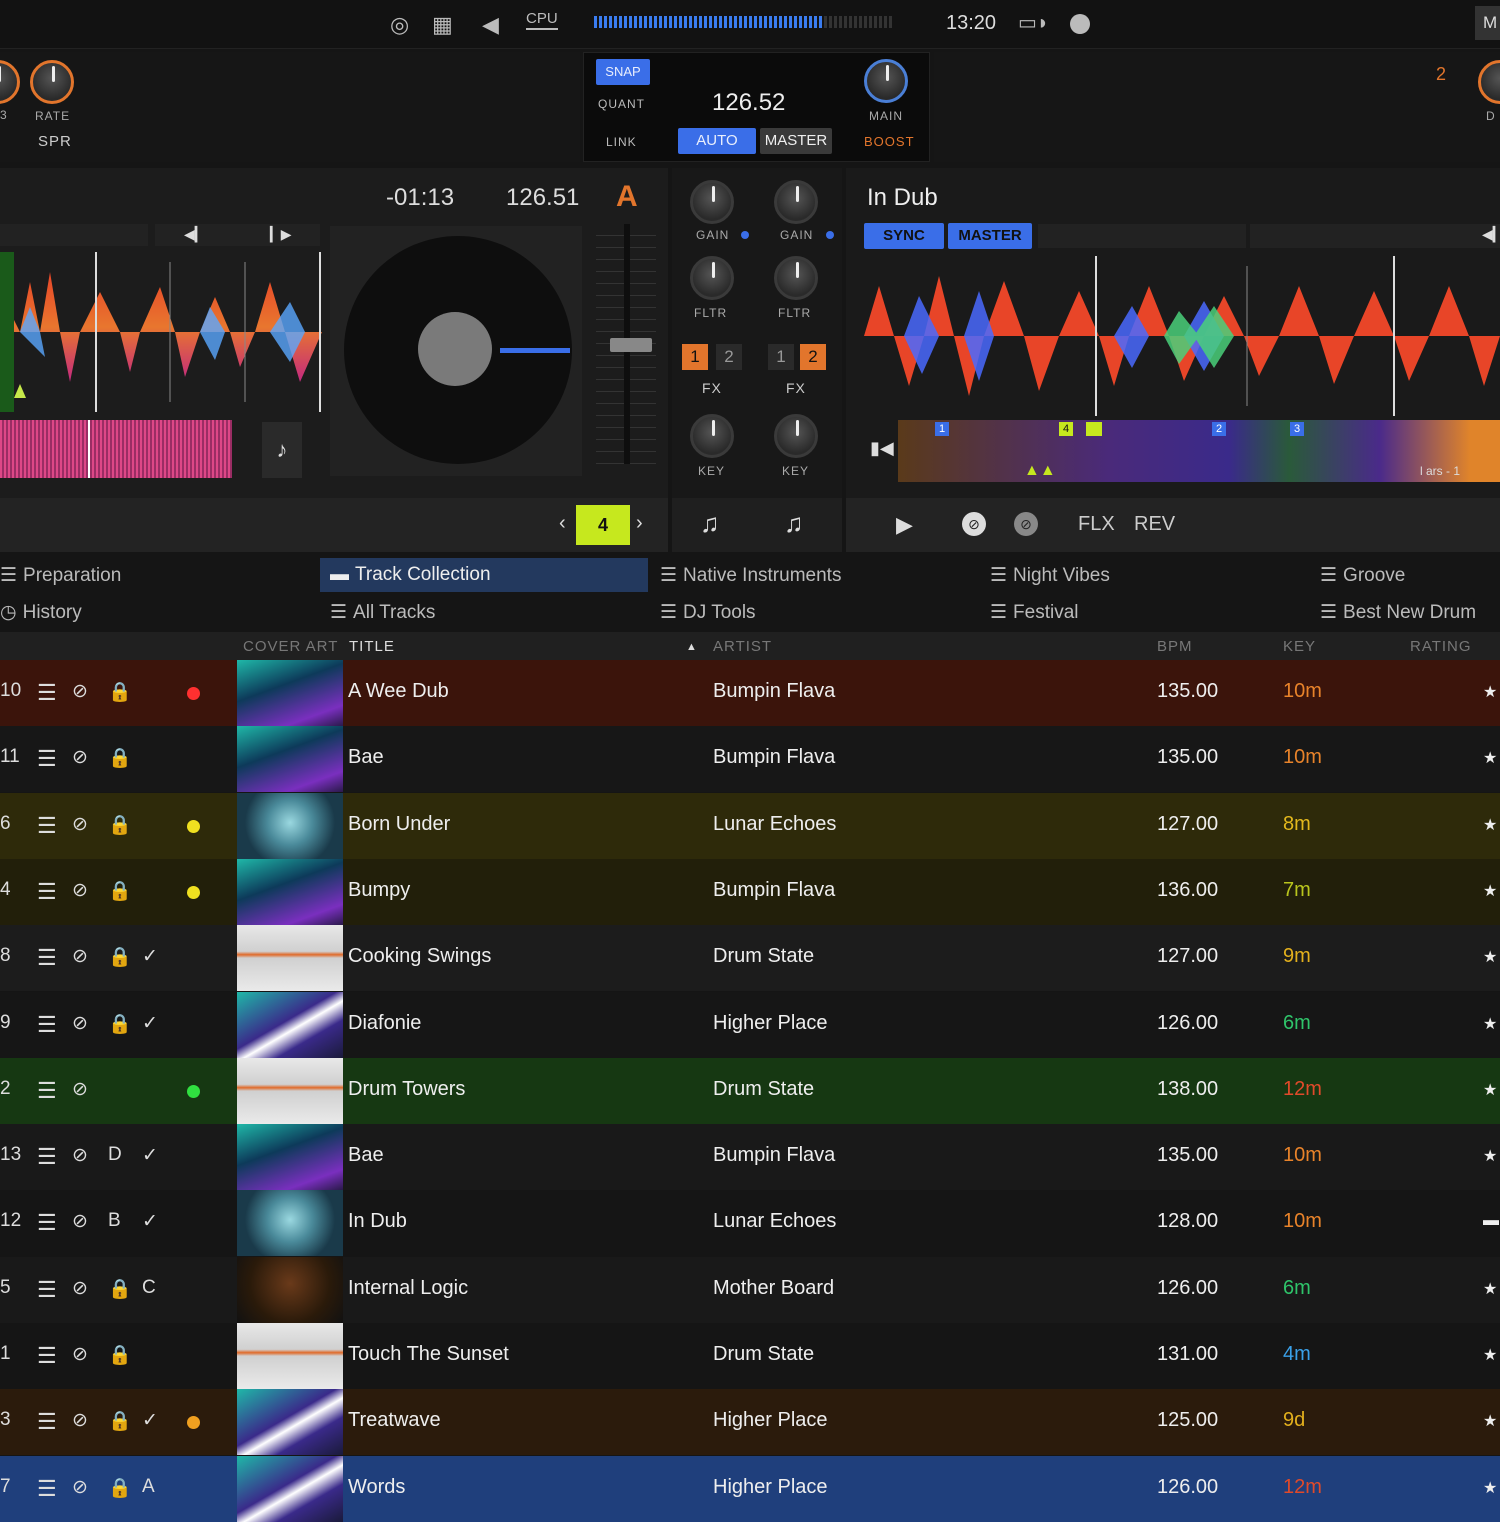 Image resolution: width=1500 pixels, height=1522 pixels. Describe the element at coordinates (750, 1157) in the screenshot. I see `table-row: 13 ☰ ⊘ D ✓ Bae Bumpin Flava 135.00 10m ★` at that location.